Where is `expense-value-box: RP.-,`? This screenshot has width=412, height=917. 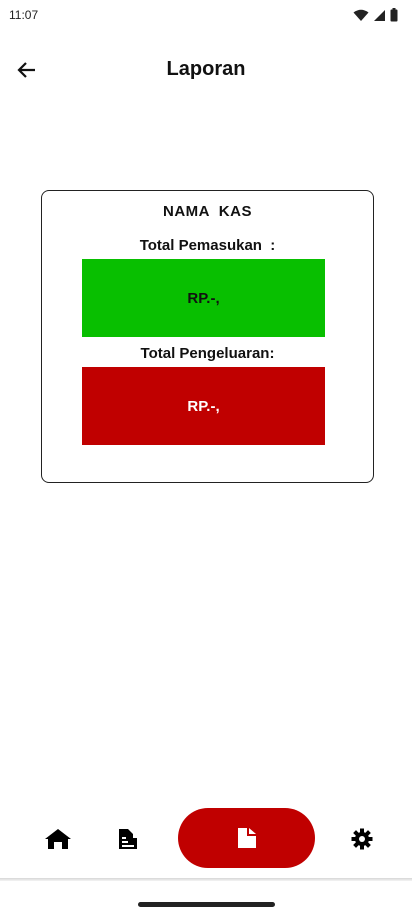
expense-value-box: RP.-, is located at coordinates (203, 406).